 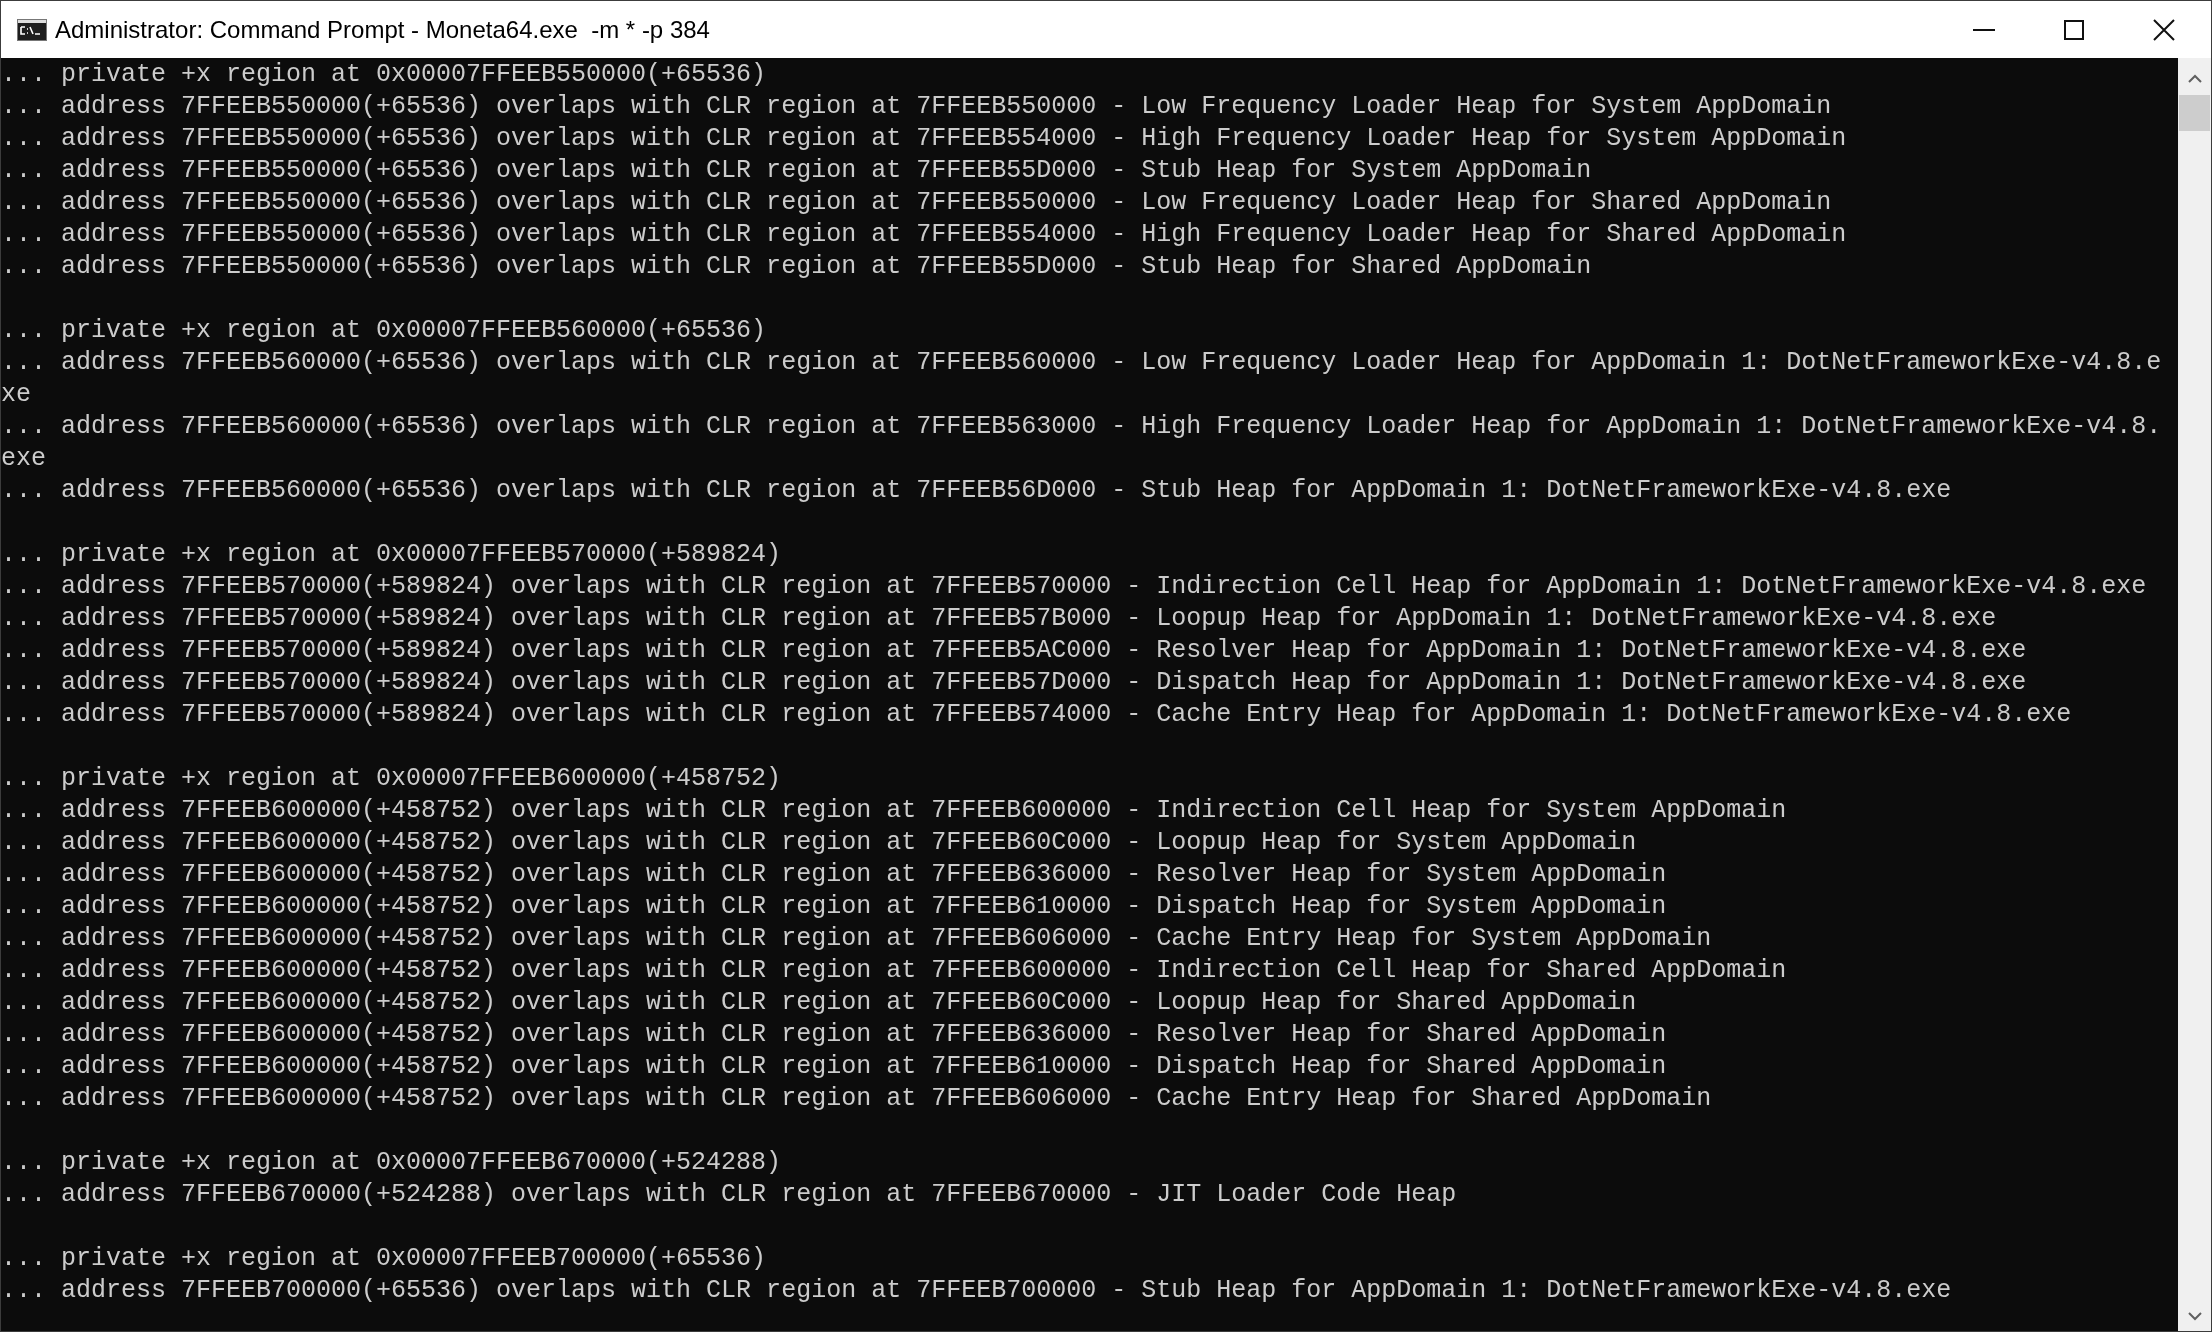 I want to click on close-icon, so click(x=2164, y=29).